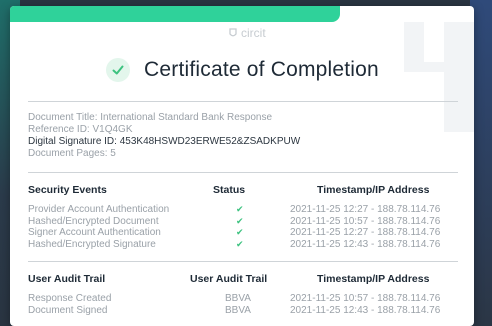 Image resolution: width=492 pixels, height=326 pixels. Describe the element at coordinates (439, 77) in the screenshot. I see `watermark-logo-icon` at that location.